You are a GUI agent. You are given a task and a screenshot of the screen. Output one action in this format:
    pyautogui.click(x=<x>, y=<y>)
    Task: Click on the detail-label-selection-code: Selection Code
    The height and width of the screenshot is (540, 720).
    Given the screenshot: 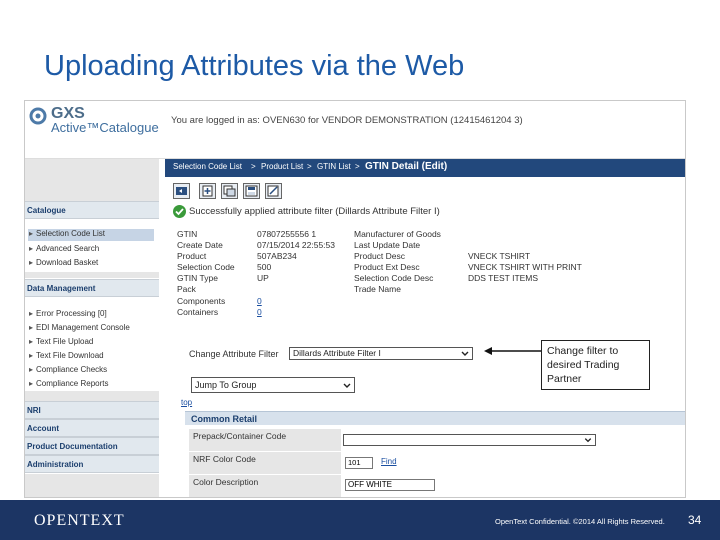 What is the action you would take?
    pyautogui.click(x=206, y=267)
    